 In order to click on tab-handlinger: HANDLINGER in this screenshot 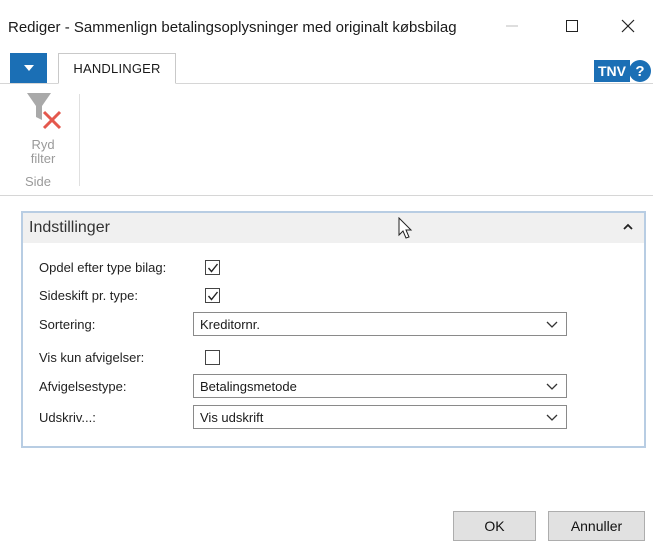, I will do `click(117, 68)`.